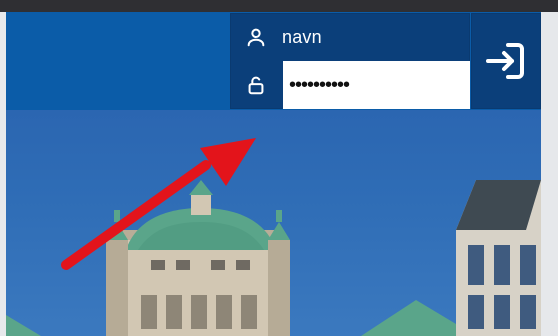 The width and height of the screenshot is (558, 336). Describe the element at coordinates (23, 325) in the screenshot. I see `left-roof-edge` at that location.